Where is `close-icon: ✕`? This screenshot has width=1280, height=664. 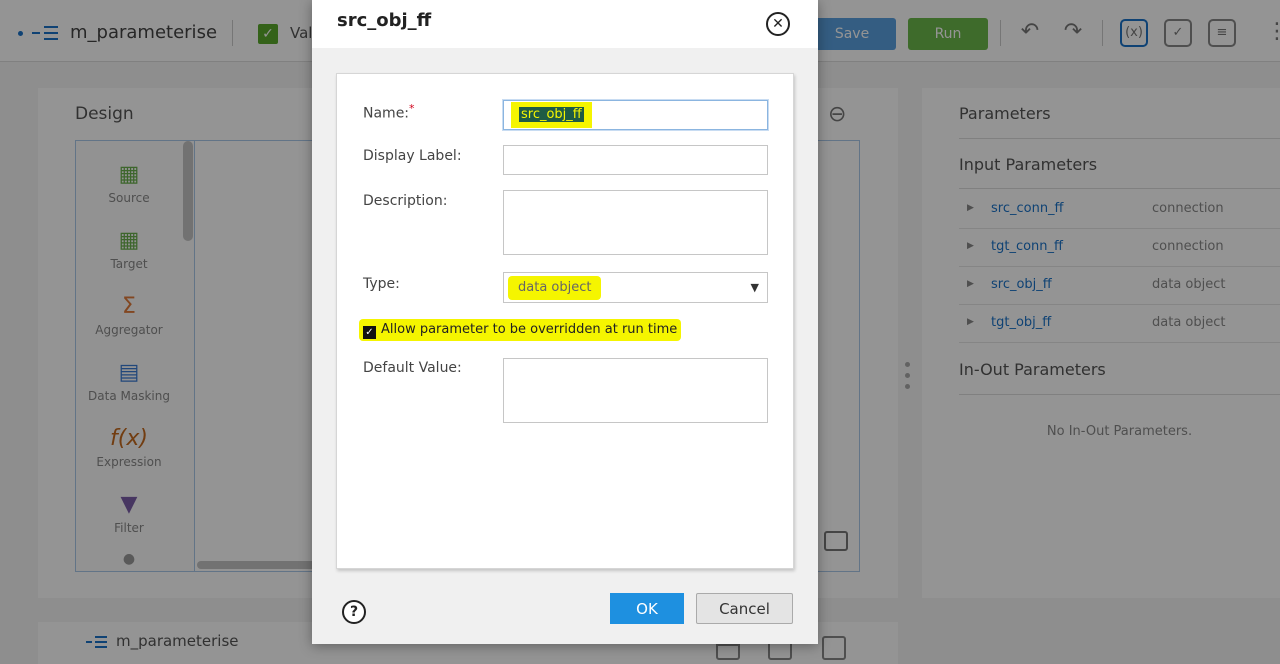 close-icon: ✕ is located at coordinates (778, 24).